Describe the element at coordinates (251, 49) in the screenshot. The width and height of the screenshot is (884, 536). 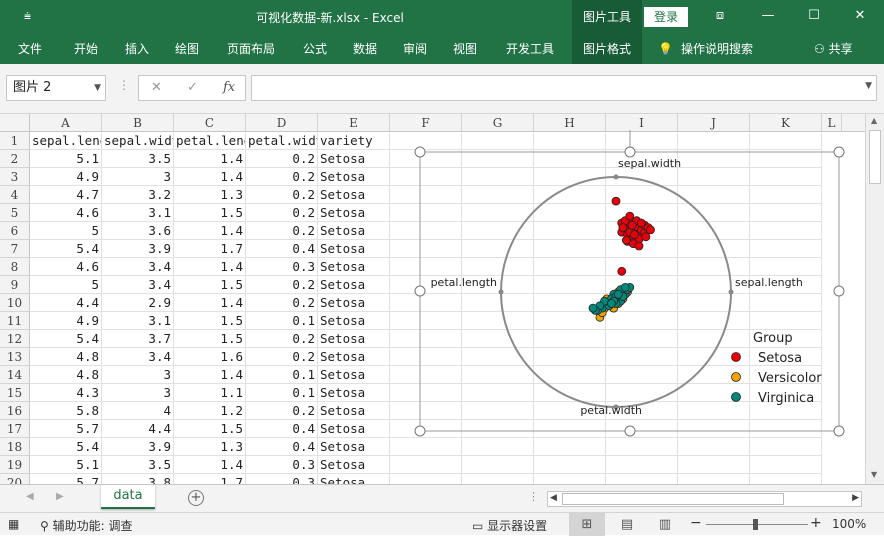
I see `tab-page-layout: 页面布局` at that location.